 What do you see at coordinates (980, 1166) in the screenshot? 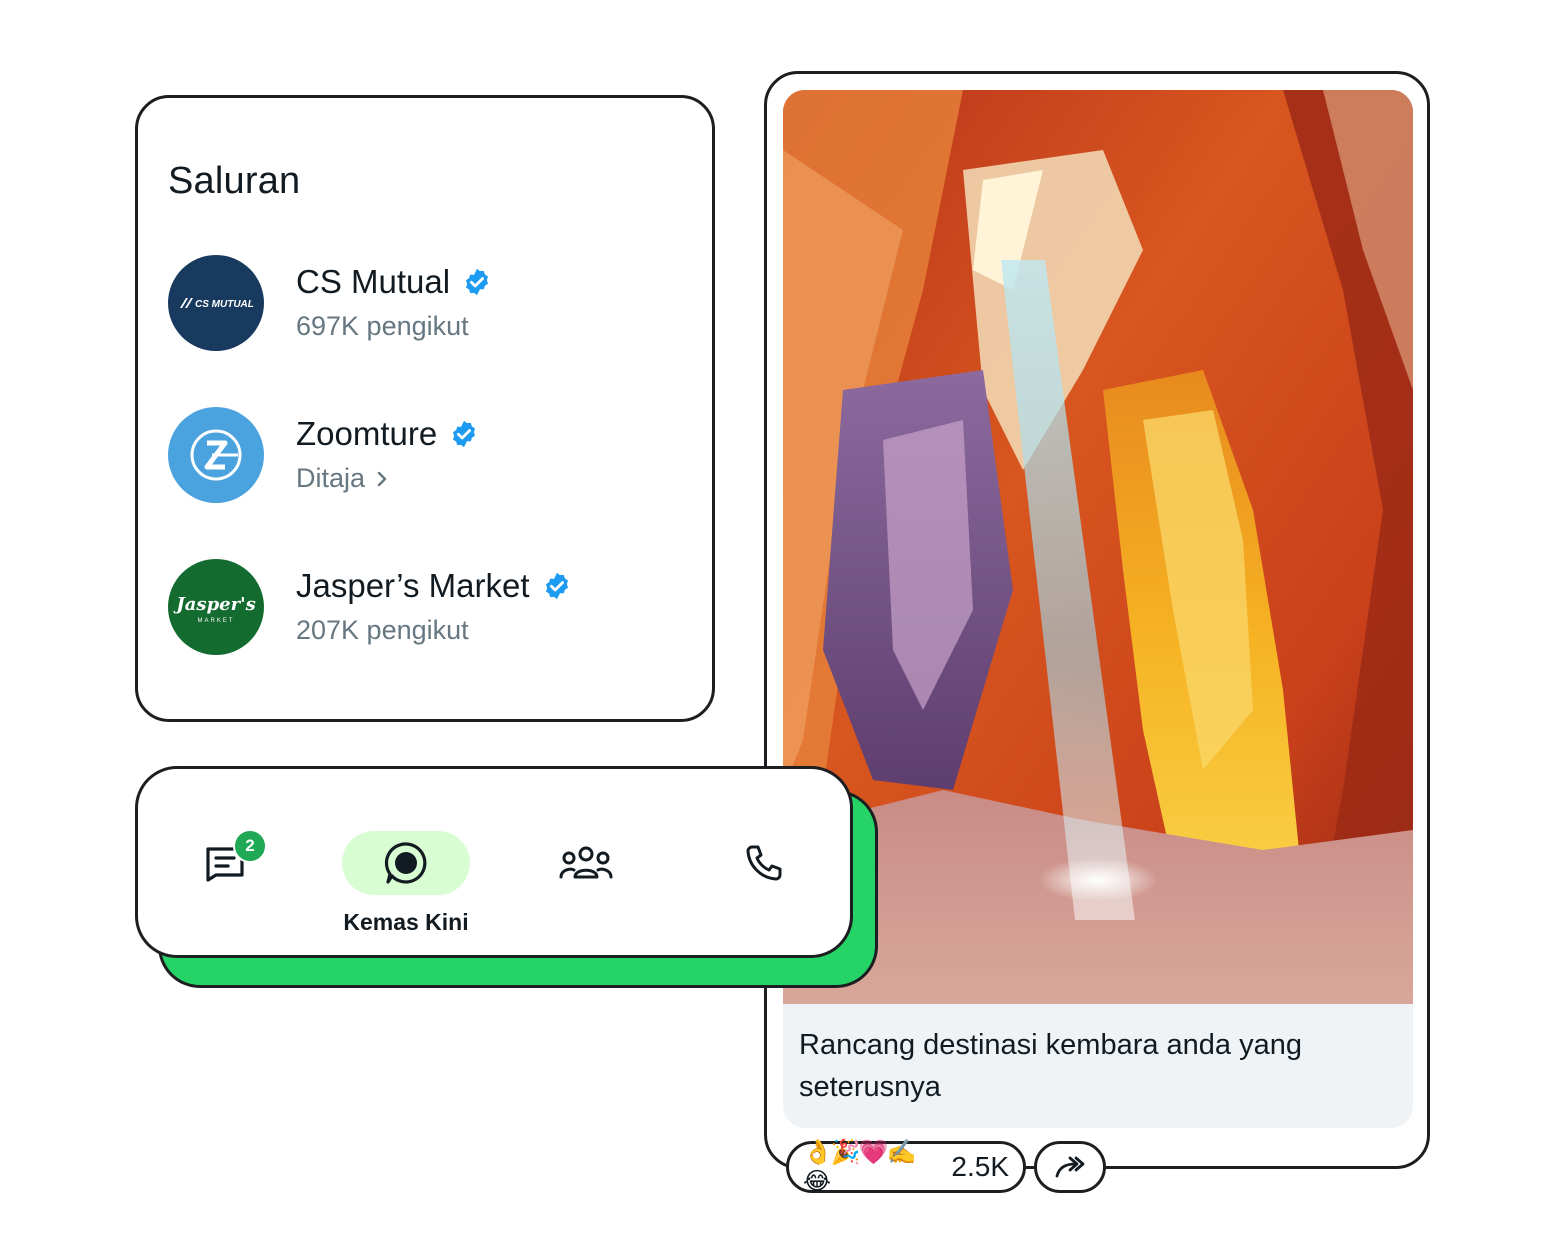
I see `reaction-count: 2.5K` at bounding box center [980, 1166].